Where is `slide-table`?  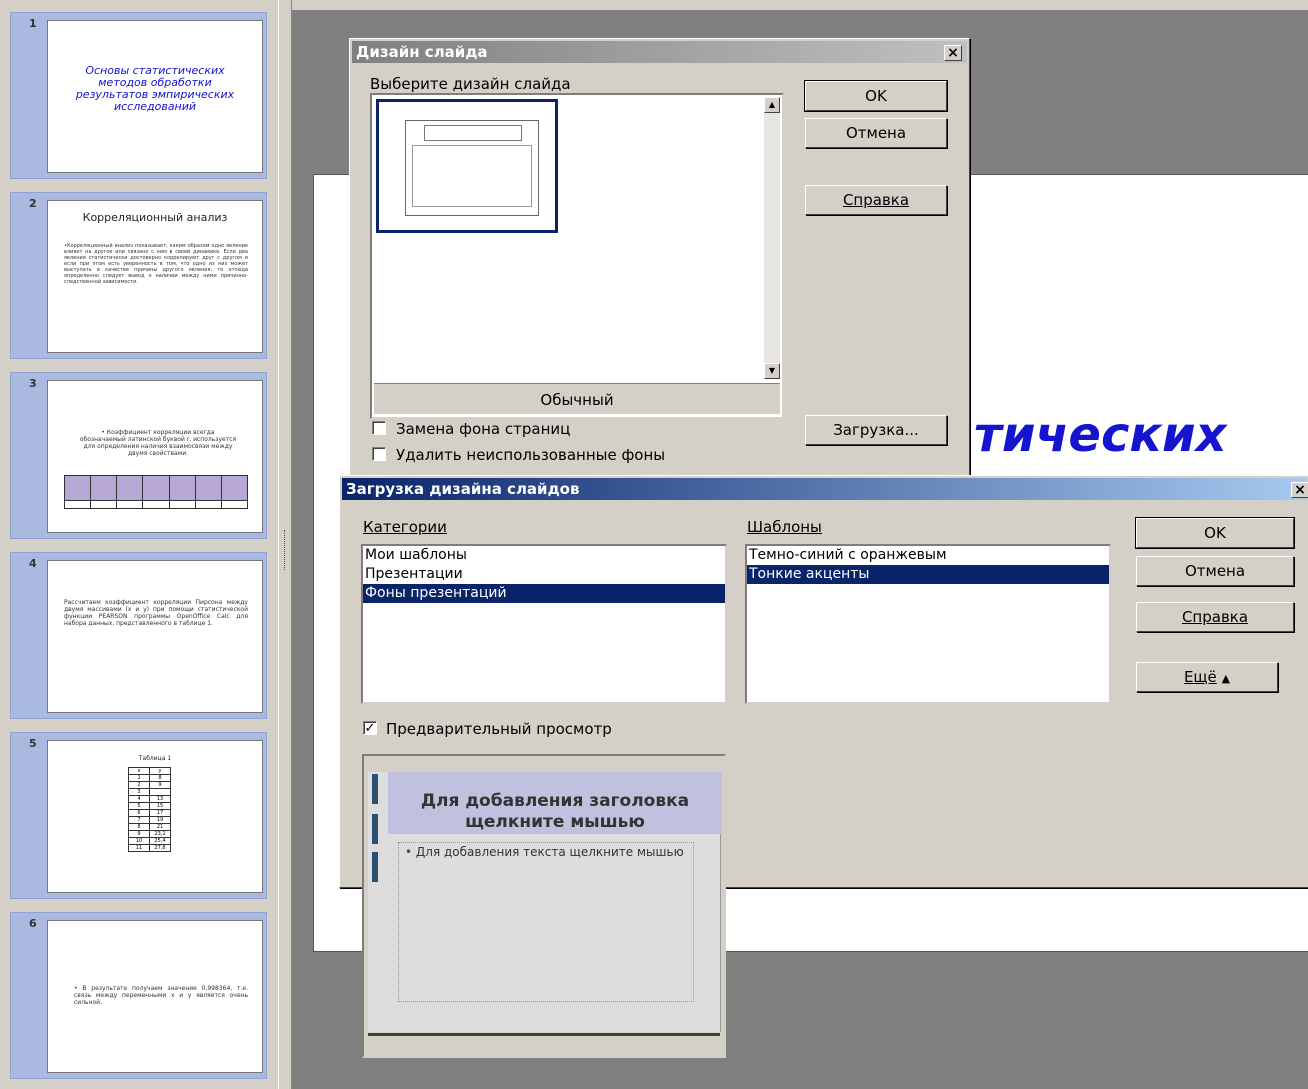
slide-table is located at coordinates (156, 492).